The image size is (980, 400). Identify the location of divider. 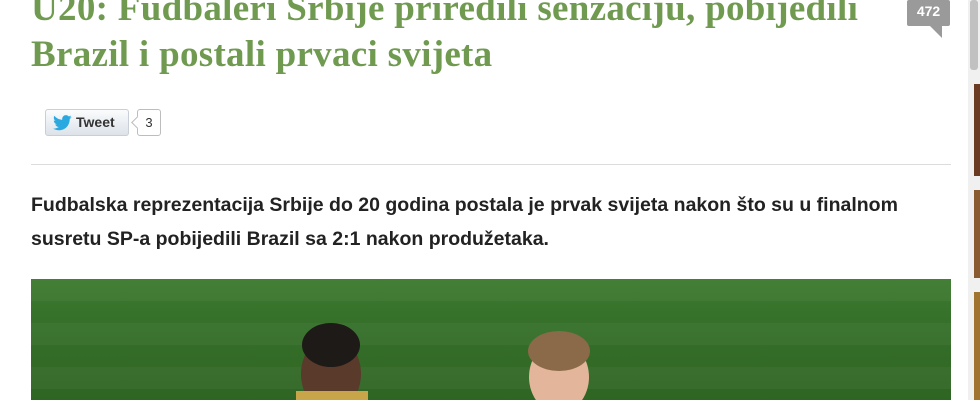
(491, 164).